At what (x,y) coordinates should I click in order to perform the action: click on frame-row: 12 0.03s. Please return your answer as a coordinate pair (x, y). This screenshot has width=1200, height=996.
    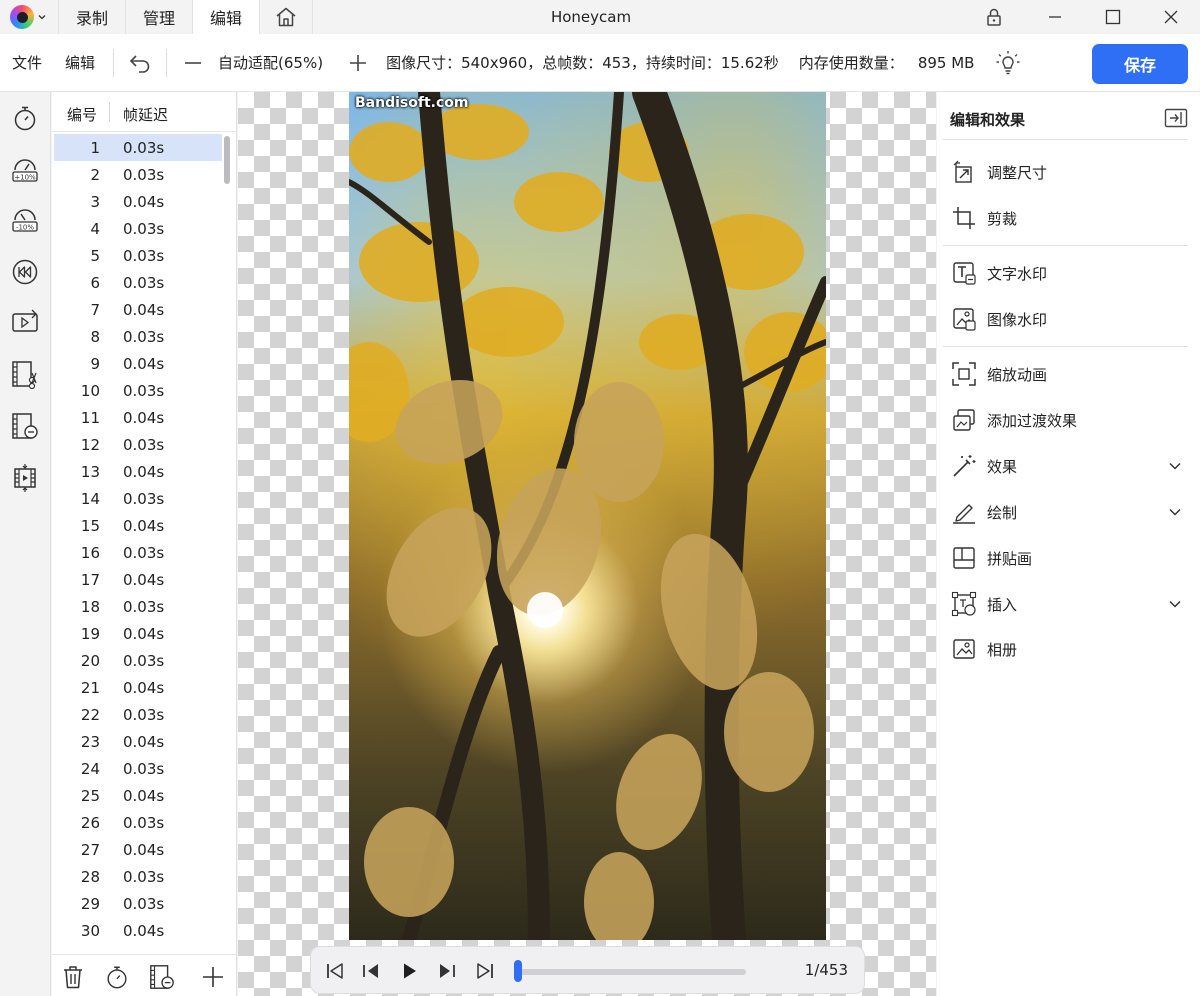
    Looking at the image, I should click on (138, 444).